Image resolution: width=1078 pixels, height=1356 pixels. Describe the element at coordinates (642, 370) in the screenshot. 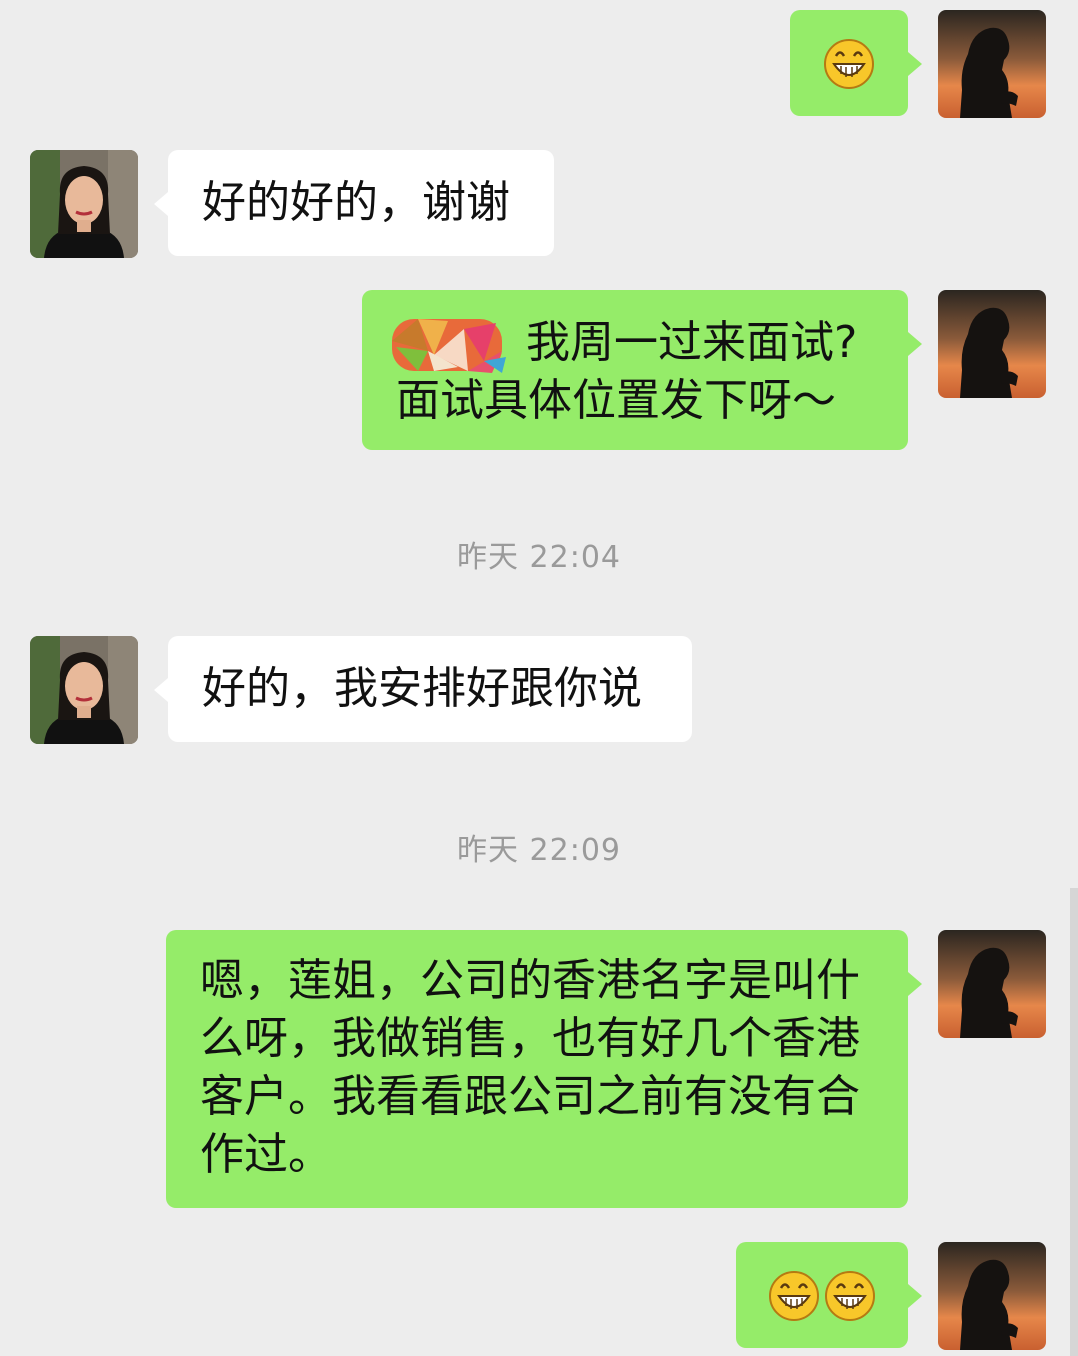

I see `outgoing-bubble: 我周一过来面试? 面试具体位置发下呀～` at that location.